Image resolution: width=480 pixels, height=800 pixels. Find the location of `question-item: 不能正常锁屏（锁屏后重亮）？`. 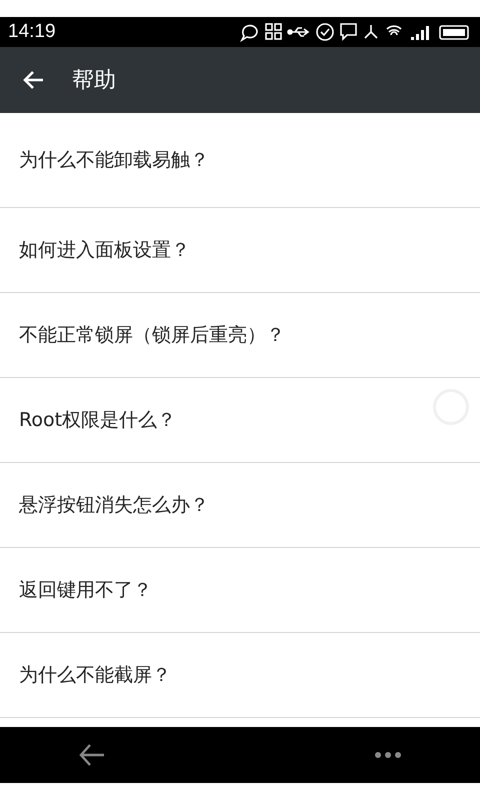

question-item: 不能正常锁屏（锁屏后重亮）？ is located at coordinates (240, 335).